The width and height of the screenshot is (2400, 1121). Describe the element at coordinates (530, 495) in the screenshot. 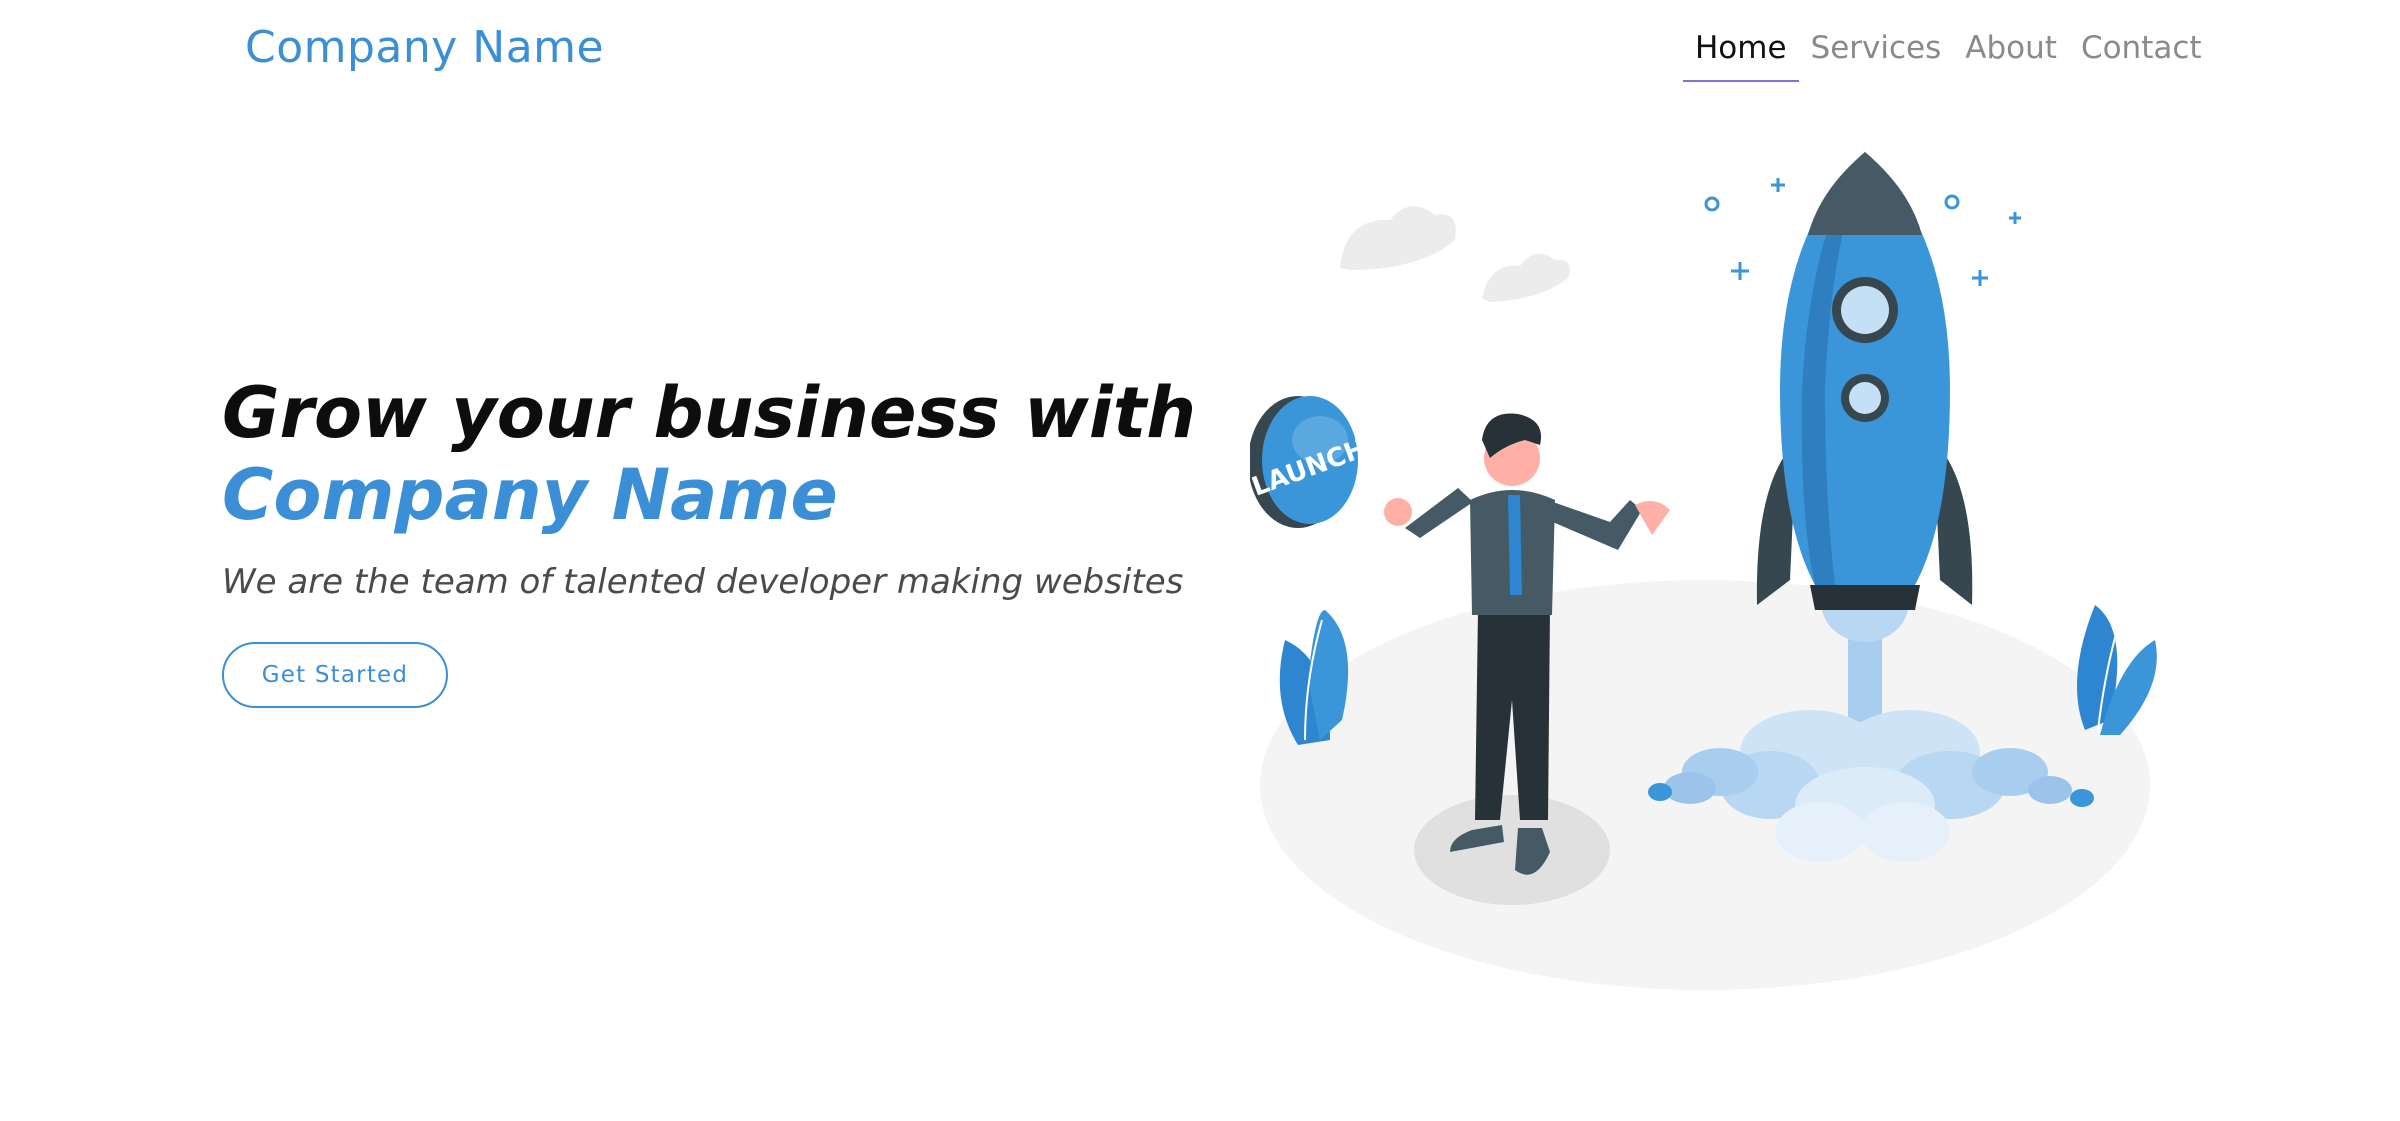

I see `hero-title-brand: Company Name` at that location.